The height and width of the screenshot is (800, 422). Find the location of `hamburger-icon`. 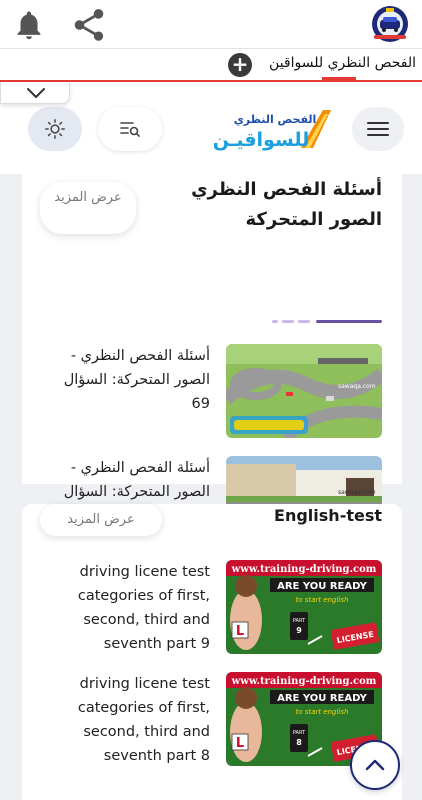

hamburger-icon is located at coordinates (378, 129).